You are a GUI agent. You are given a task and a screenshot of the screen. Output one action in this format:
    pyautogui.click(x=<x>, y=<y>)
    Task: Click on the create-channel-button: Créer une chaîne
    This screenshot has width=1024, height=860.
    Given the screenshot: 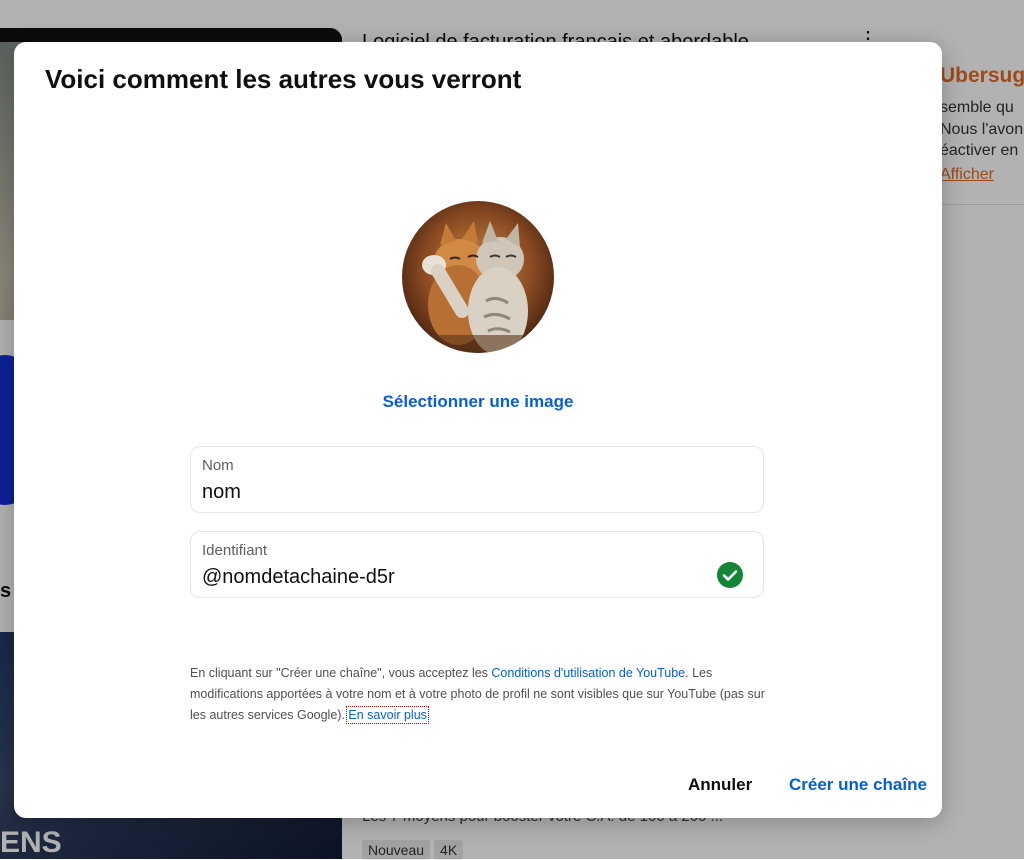 What is the action you would take?
    pyautogui.click(x=858, y=785)
    